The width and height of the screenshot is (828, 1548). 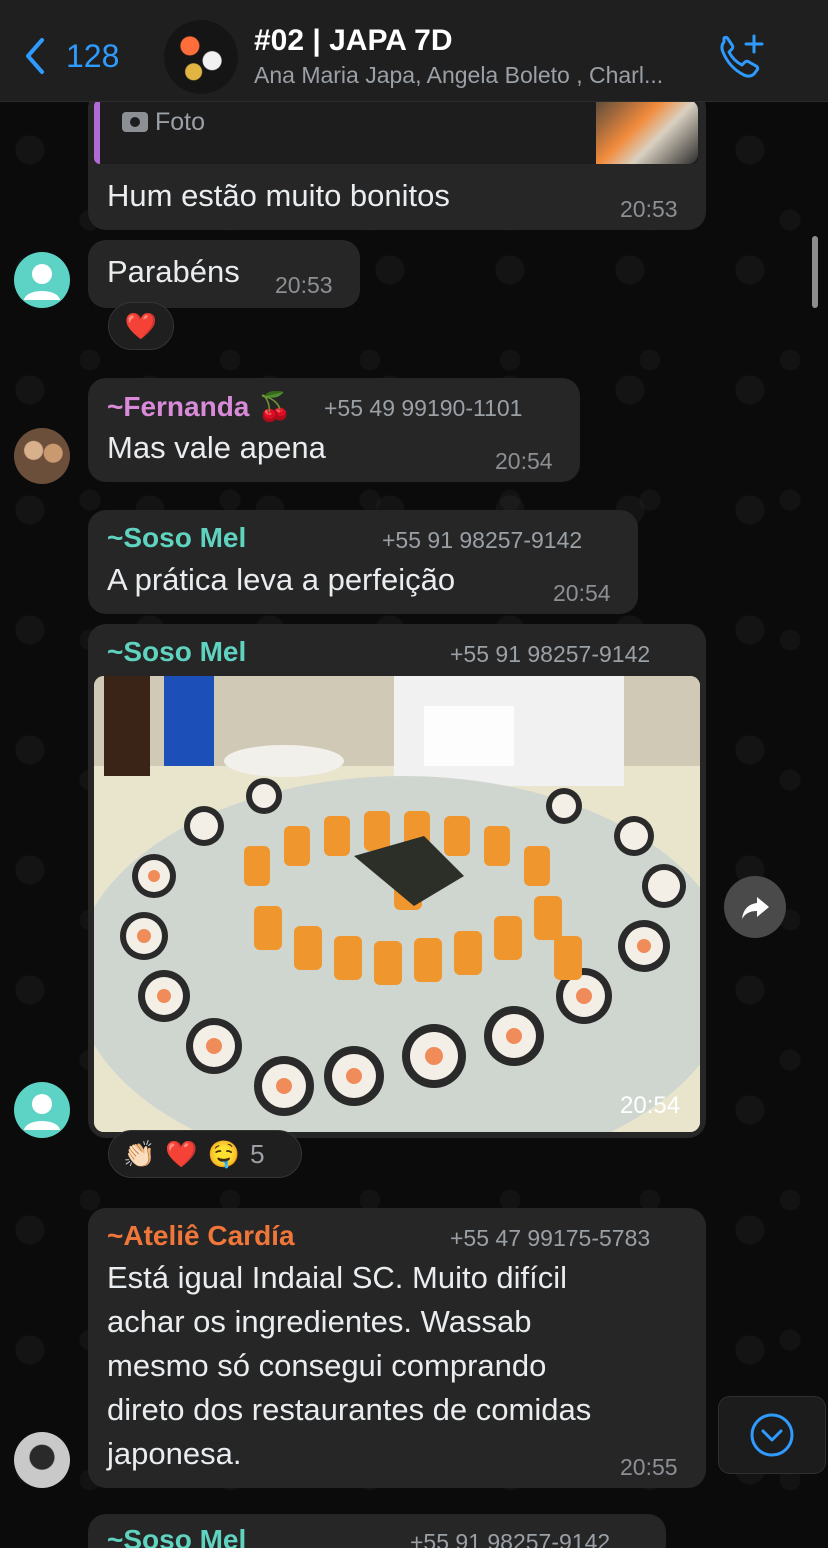 I want to click on photo-time: 20:54, so click(x=650, y=1105).